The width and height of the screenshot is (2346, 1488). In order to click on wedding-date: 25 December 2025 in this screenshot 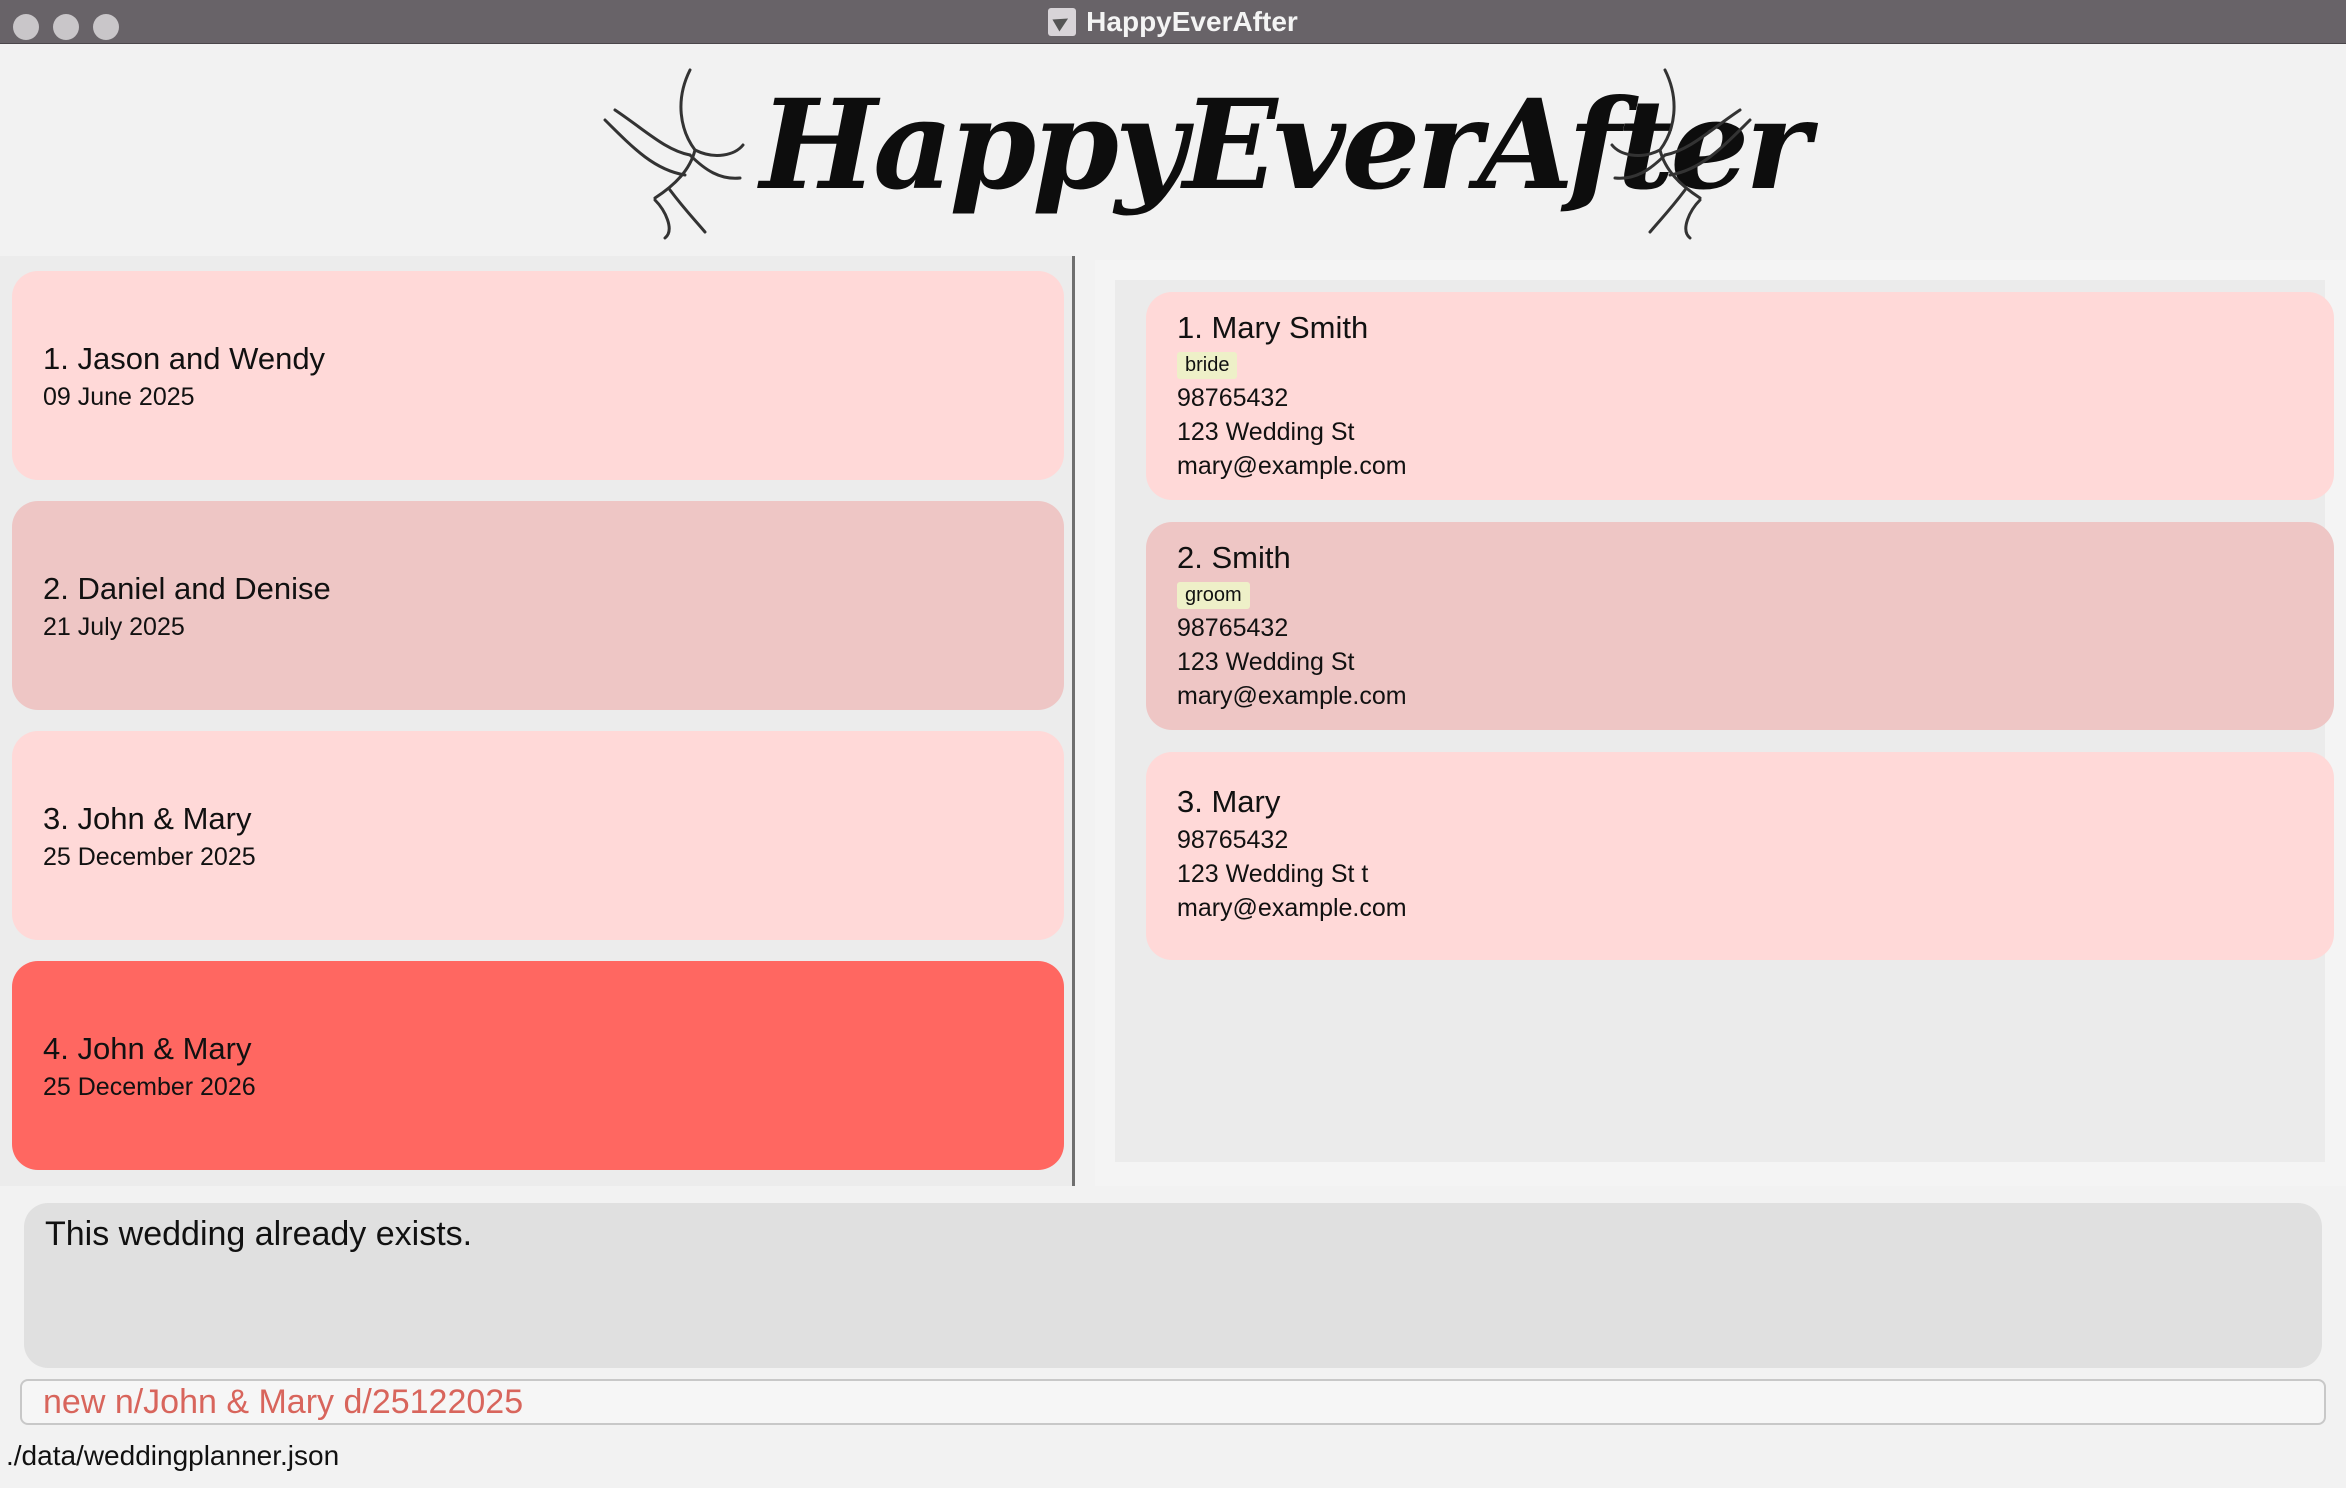, I will do `click(149, 857)`.